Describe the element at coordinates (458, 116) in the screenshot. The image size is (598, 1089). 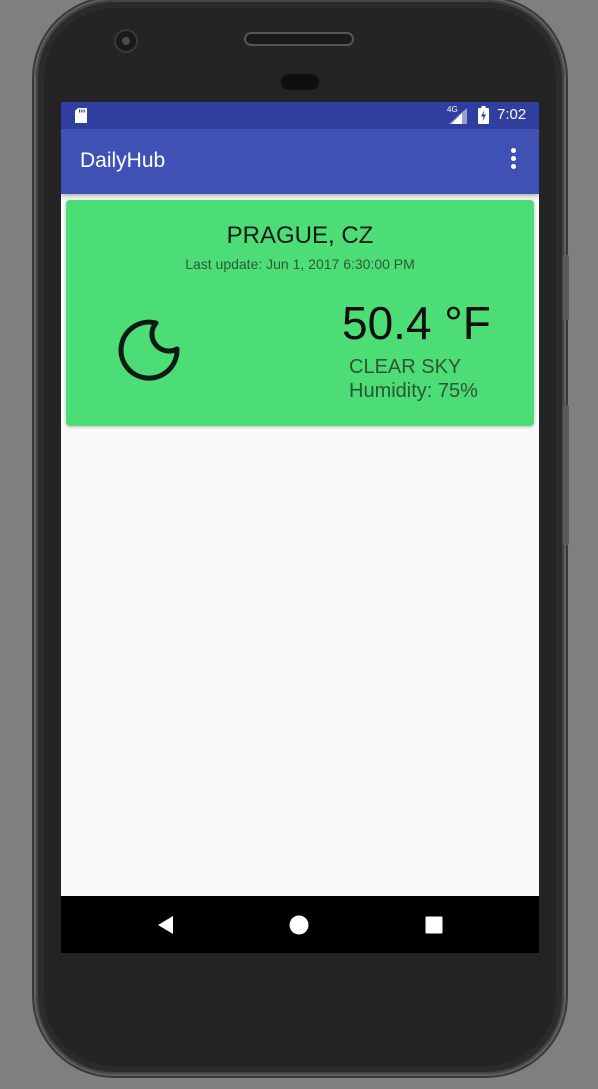
I see `signal-icon` at that location.